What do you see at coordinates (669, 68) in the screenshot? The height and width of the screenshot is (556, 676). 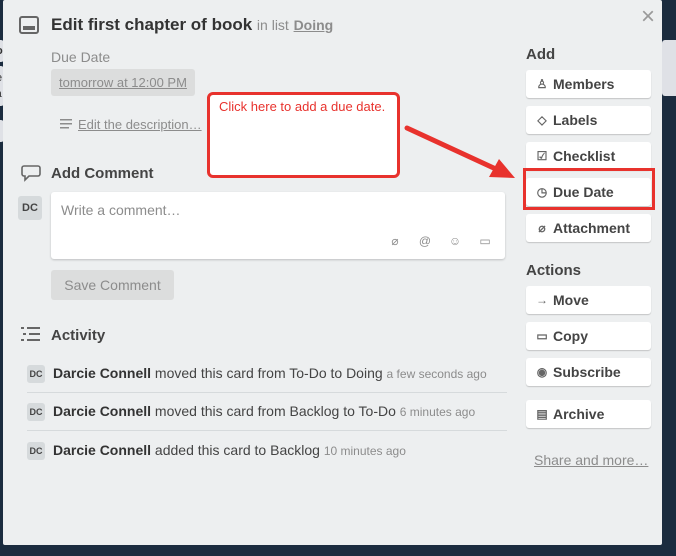 I see `background-card` at bounding box center [669, 68].